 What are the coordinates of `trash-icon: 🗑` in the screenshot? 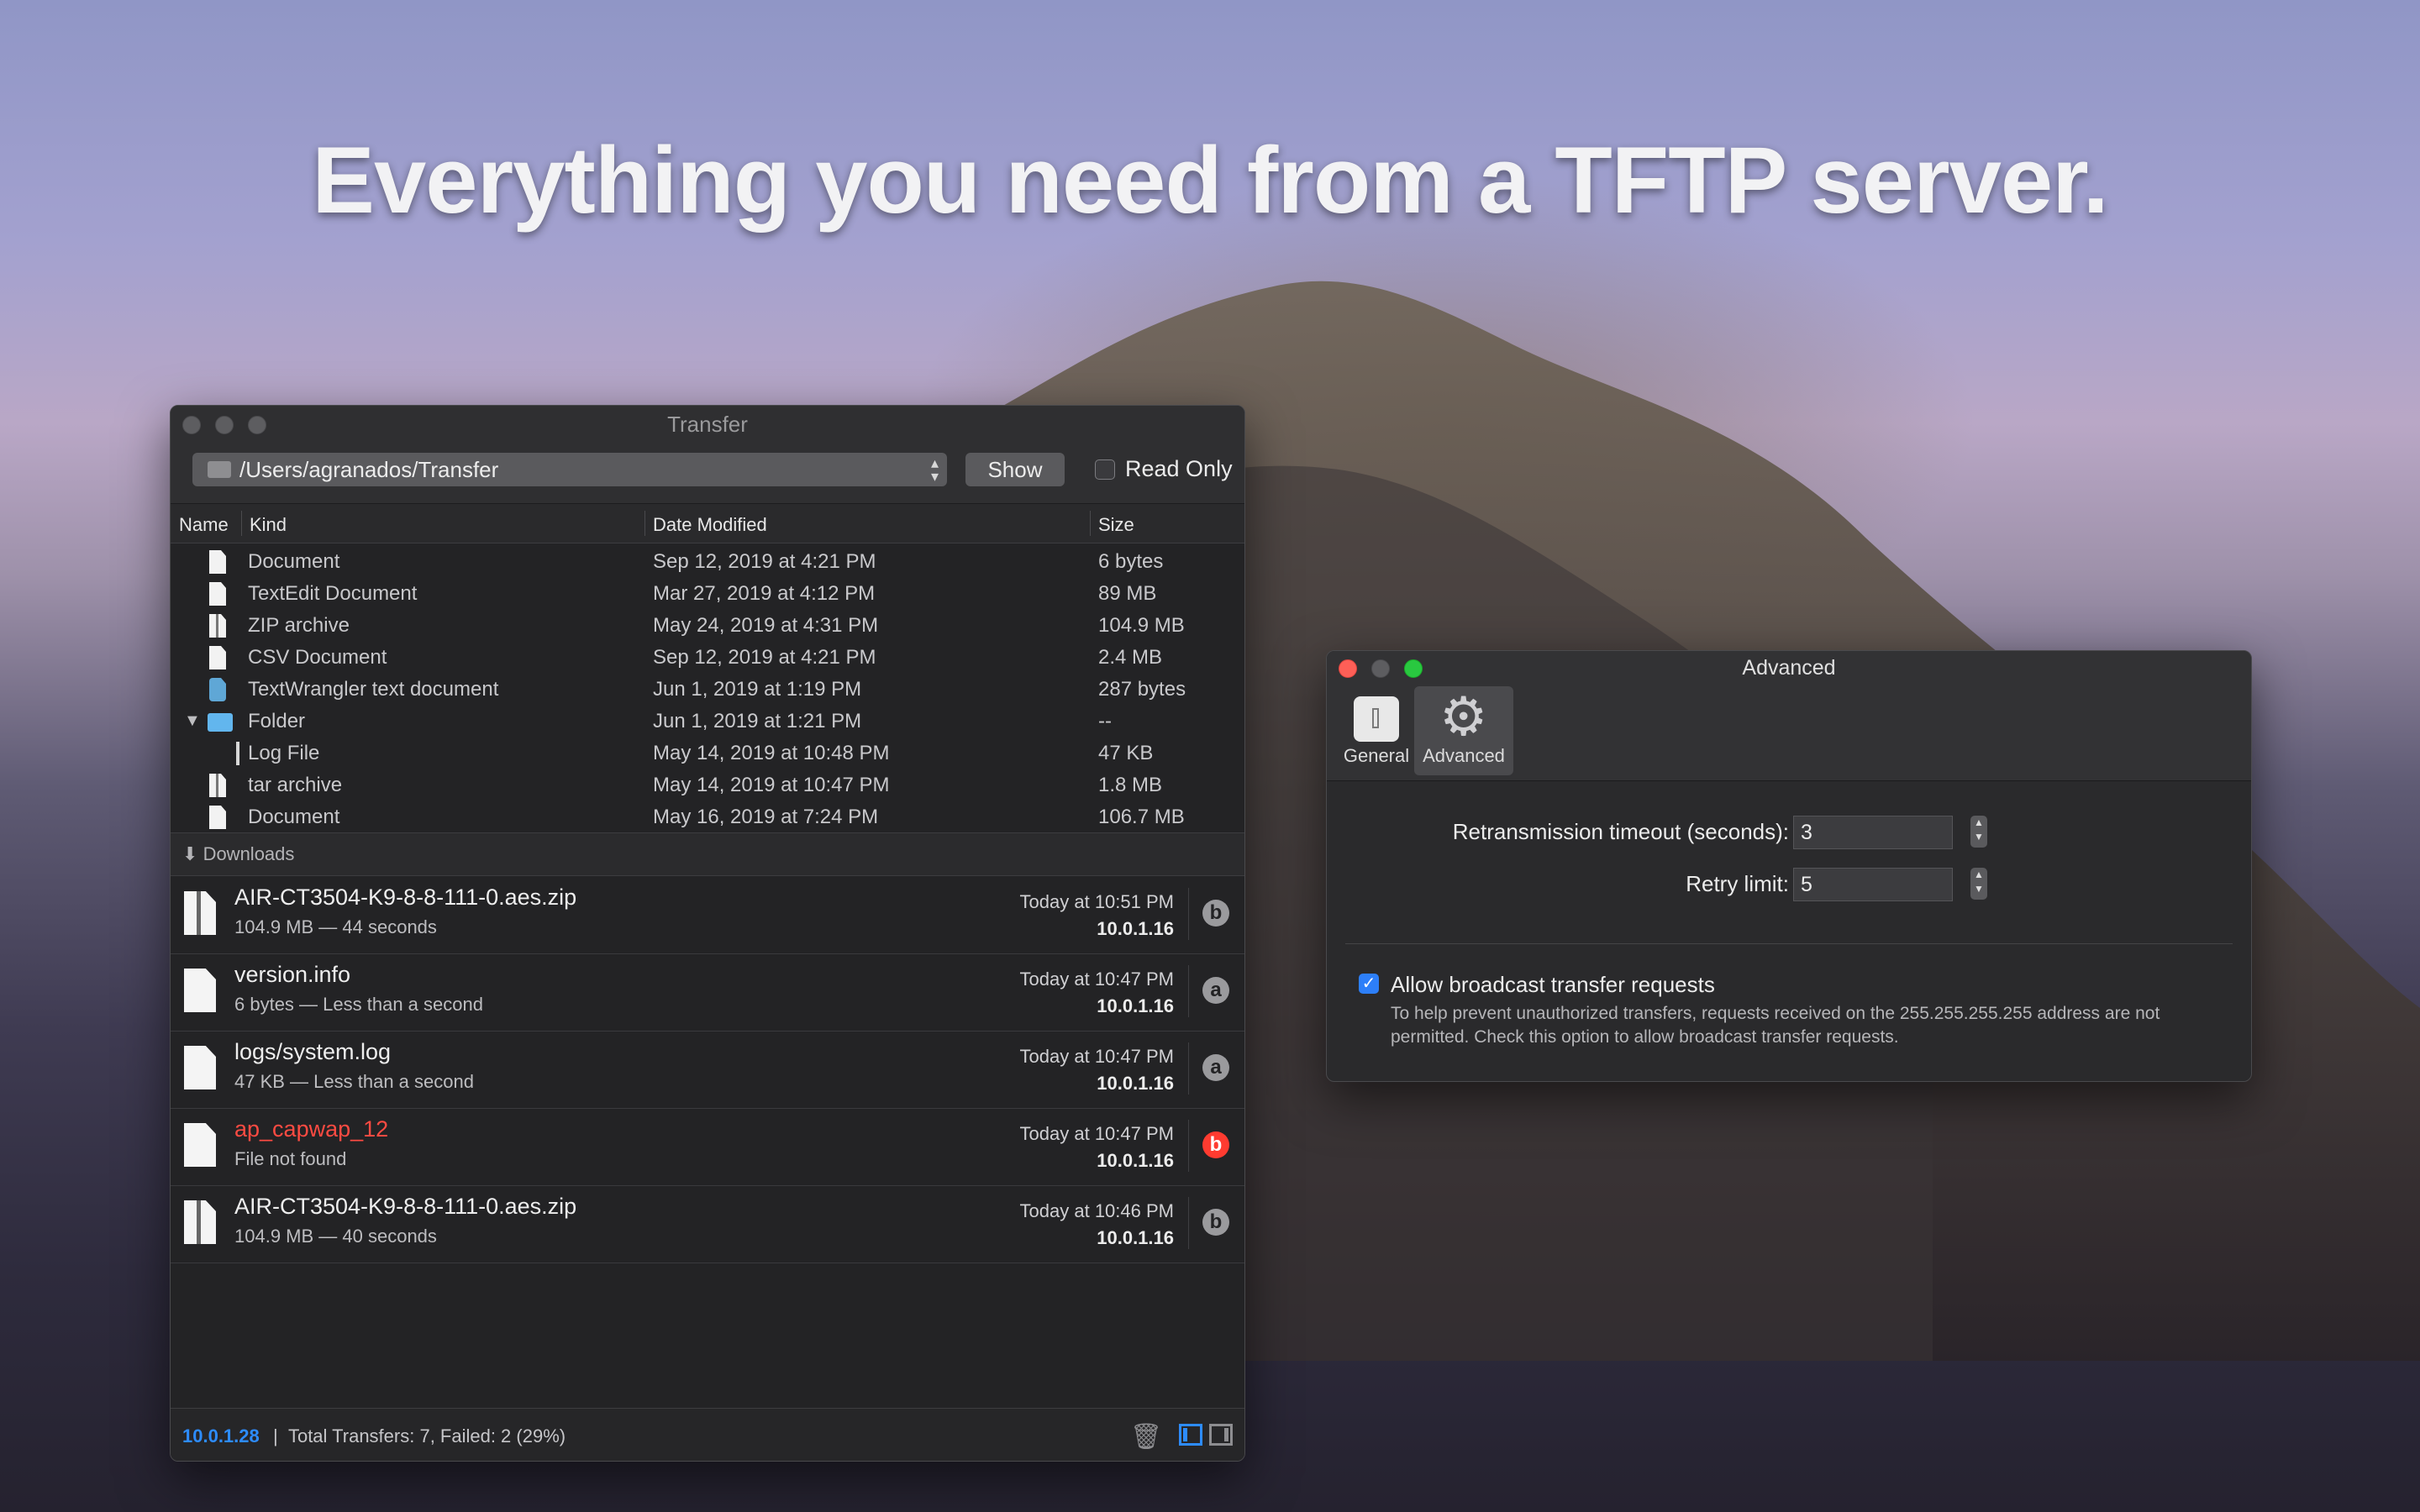 It's located at (1146, 1437).